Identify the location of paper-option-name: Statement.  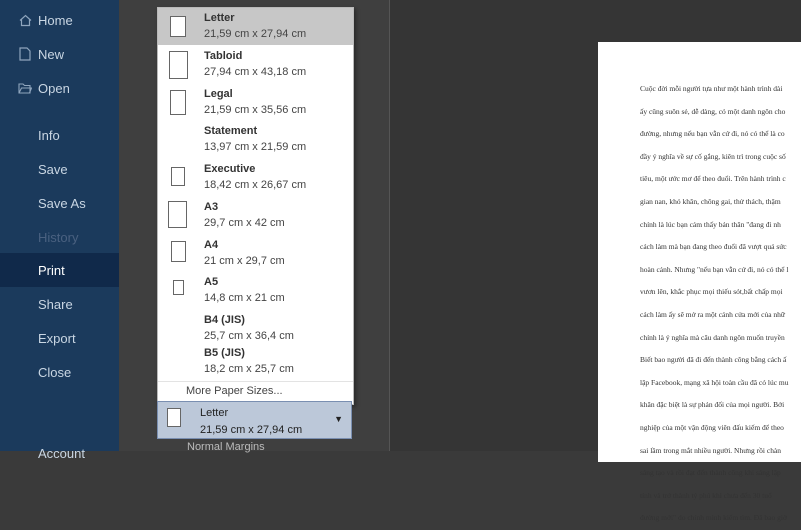
(231, 131).